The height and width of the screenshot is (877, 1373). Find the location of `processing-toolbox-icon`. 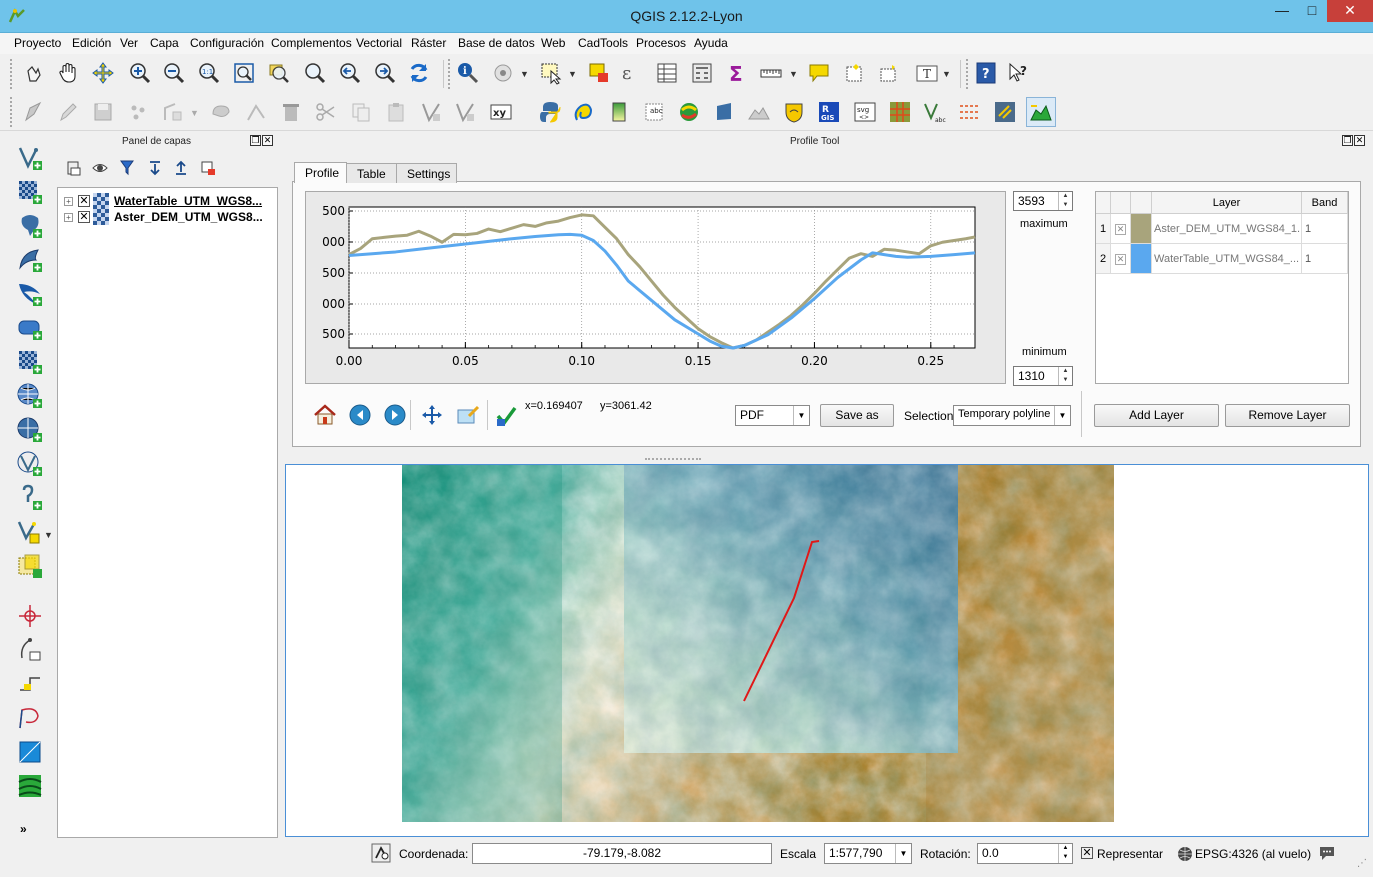

processing-toolbox-icon is located at coordinates (689, 112).